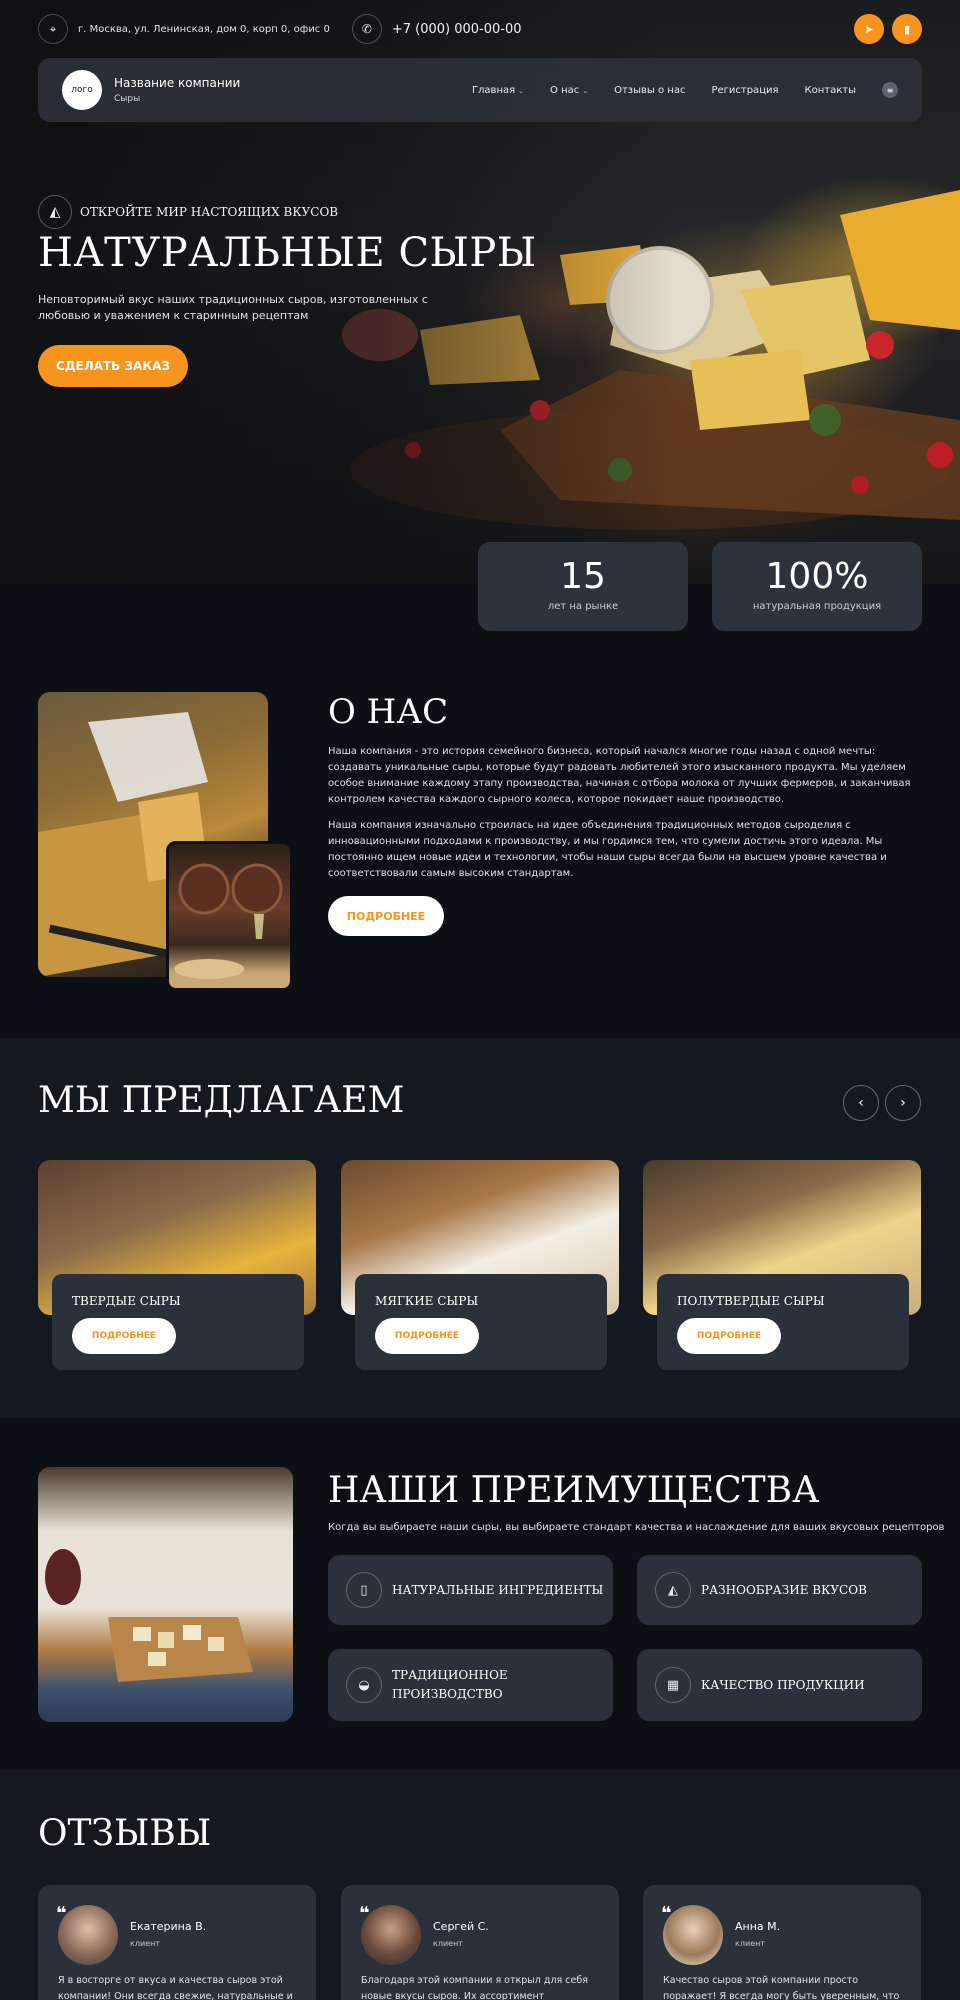 This screenshot has width=960, height=2000. What do you see at coordinates (907, 29) in the screenshot?
I see `whatsapp-icon: ▮` at bounding box center [907, 29].